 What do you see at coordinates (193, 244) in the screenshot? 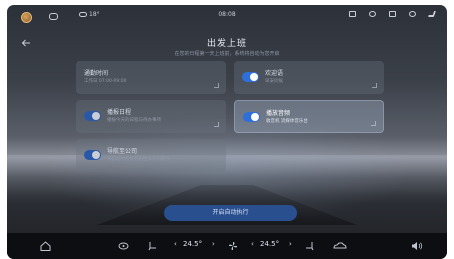
I see `left-temperature: 24.5°` at bounding box center [193, 244].